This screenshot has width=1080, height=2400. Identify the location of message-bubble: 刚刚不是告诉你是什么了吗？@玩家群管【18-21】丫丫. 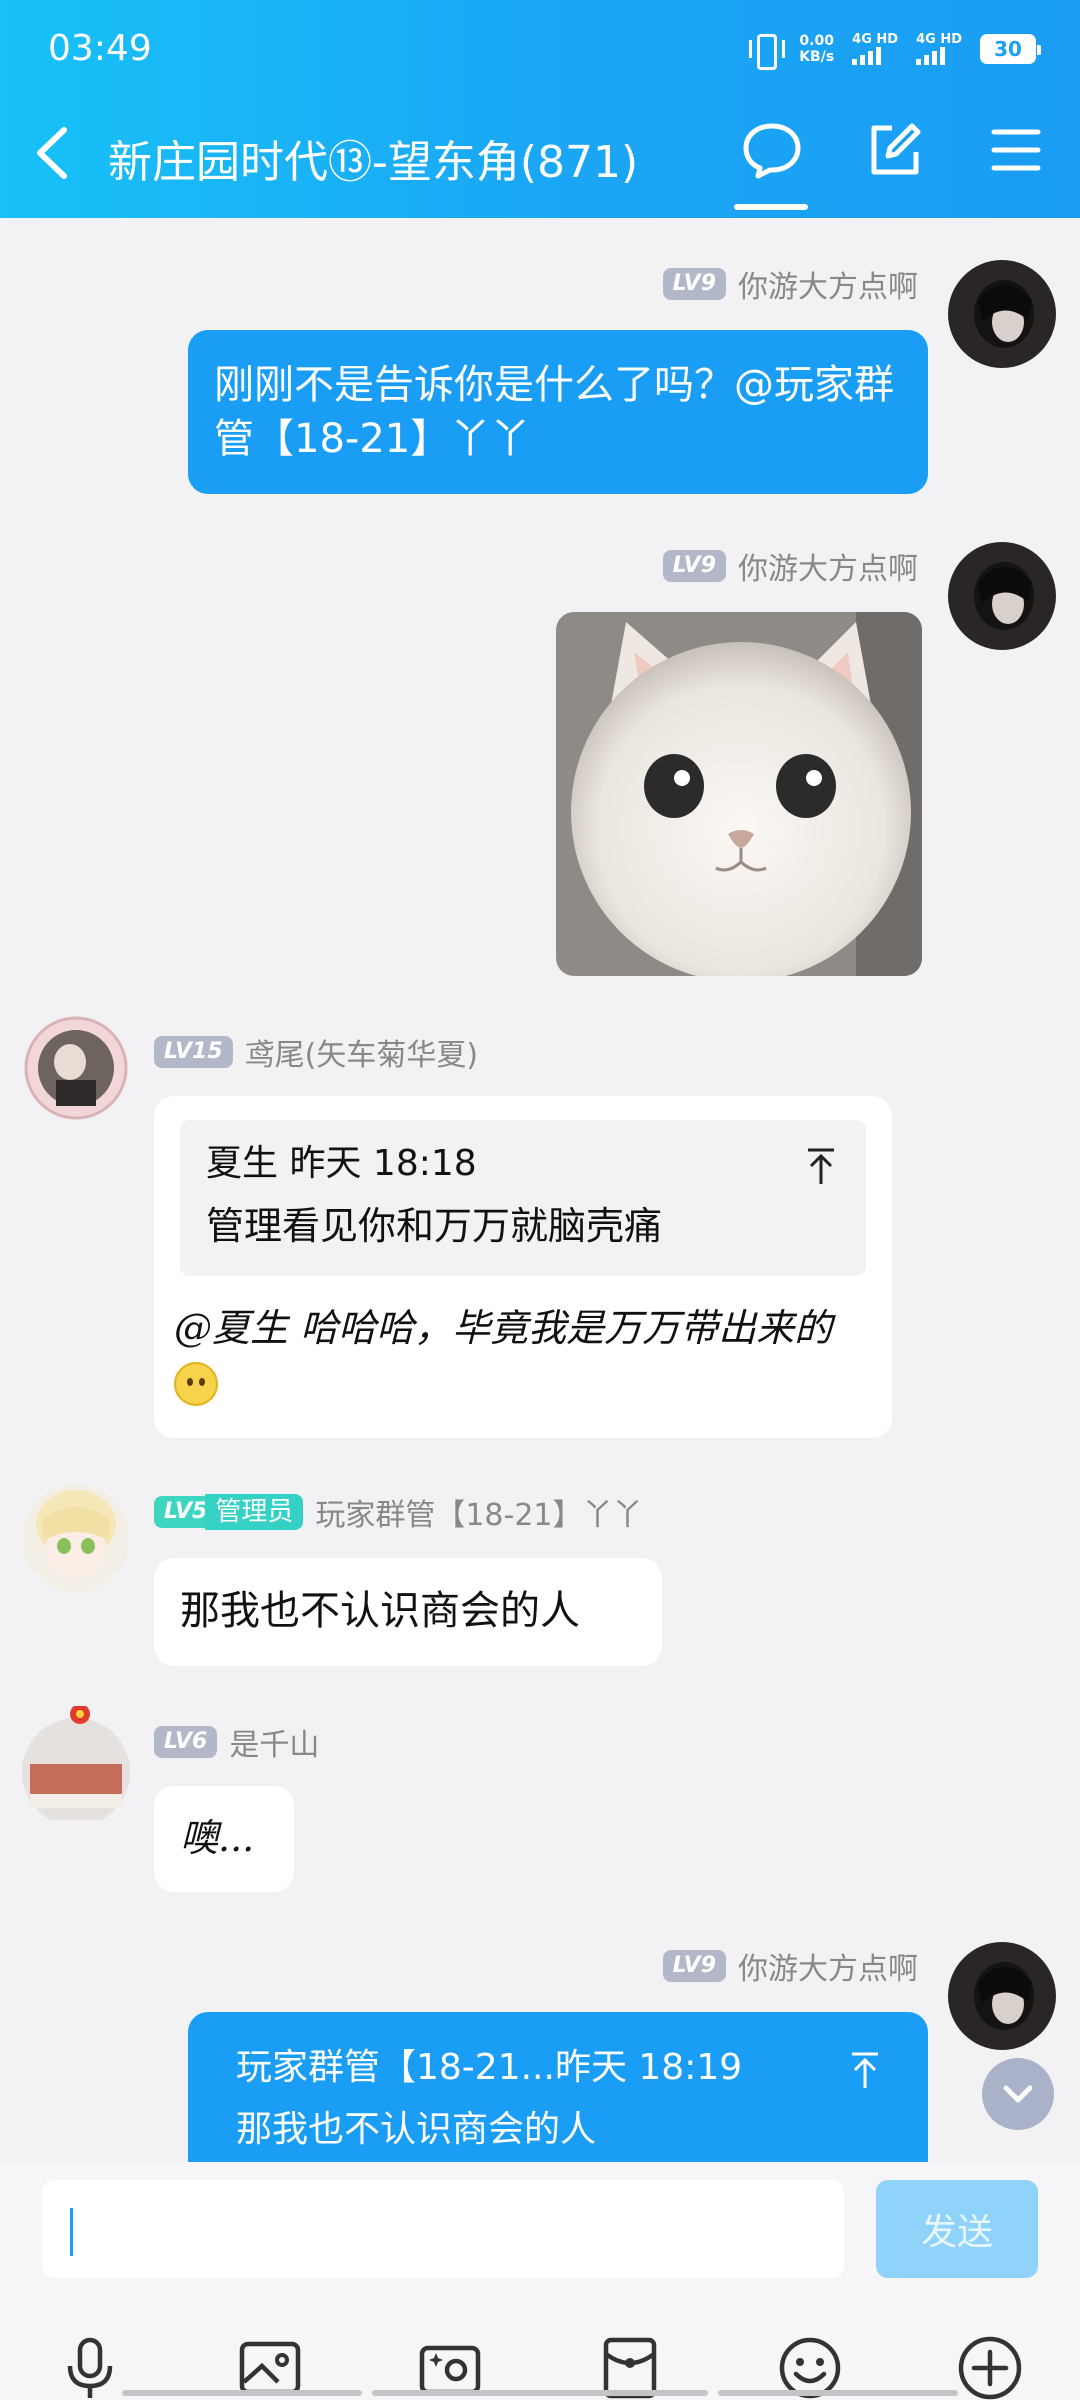
(558, 412).